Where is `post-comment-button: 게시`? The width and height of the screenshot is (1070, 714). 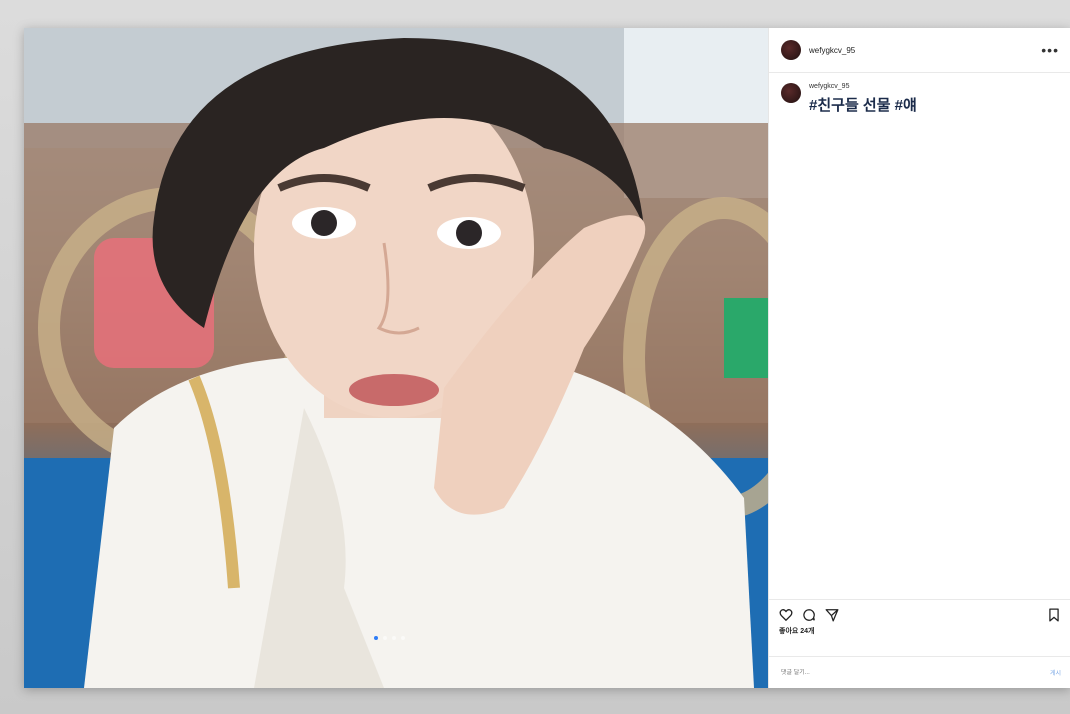
post-comment-button: 게시 is located at coordinates (1055, 672).